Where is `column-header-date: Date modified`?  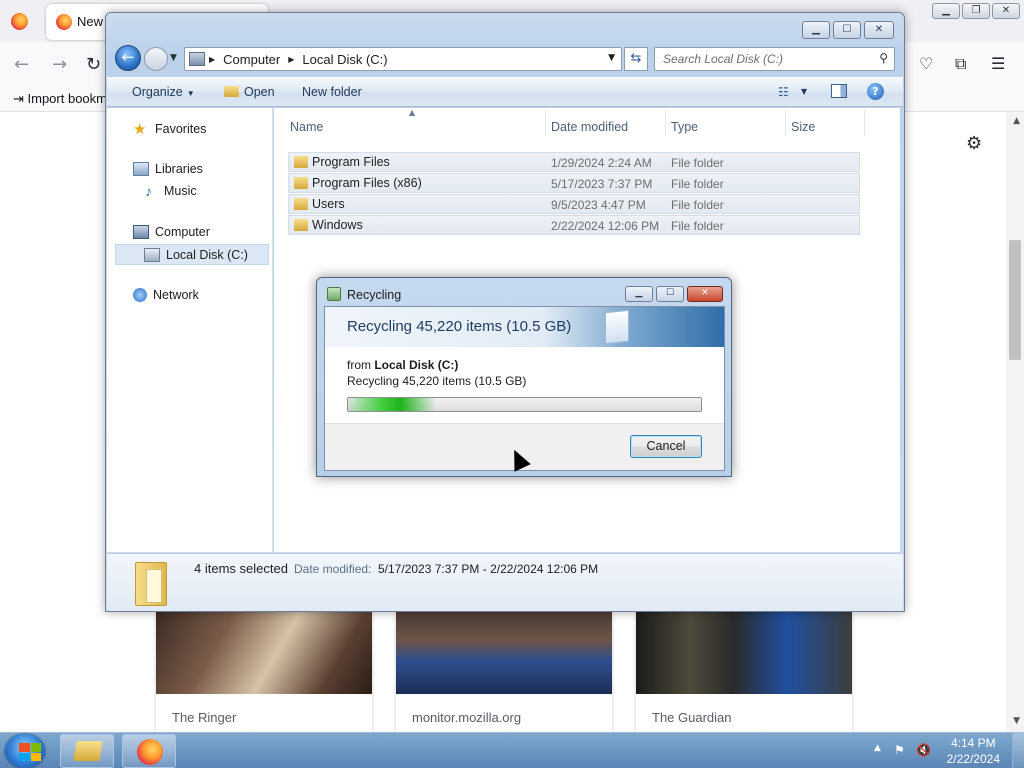 column-header-date: Date modified is located at coordinates (589, 127).